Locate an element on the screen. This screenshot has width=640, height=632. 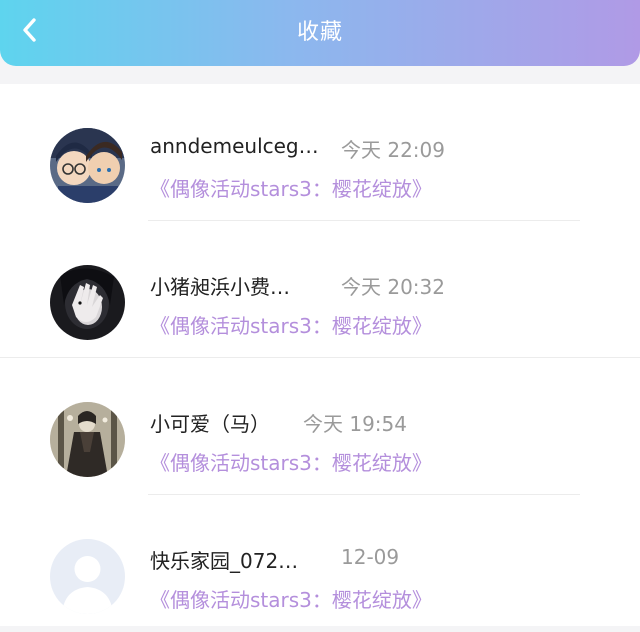
gothic-figure-avatar-image is located at coordinates (87, 439).